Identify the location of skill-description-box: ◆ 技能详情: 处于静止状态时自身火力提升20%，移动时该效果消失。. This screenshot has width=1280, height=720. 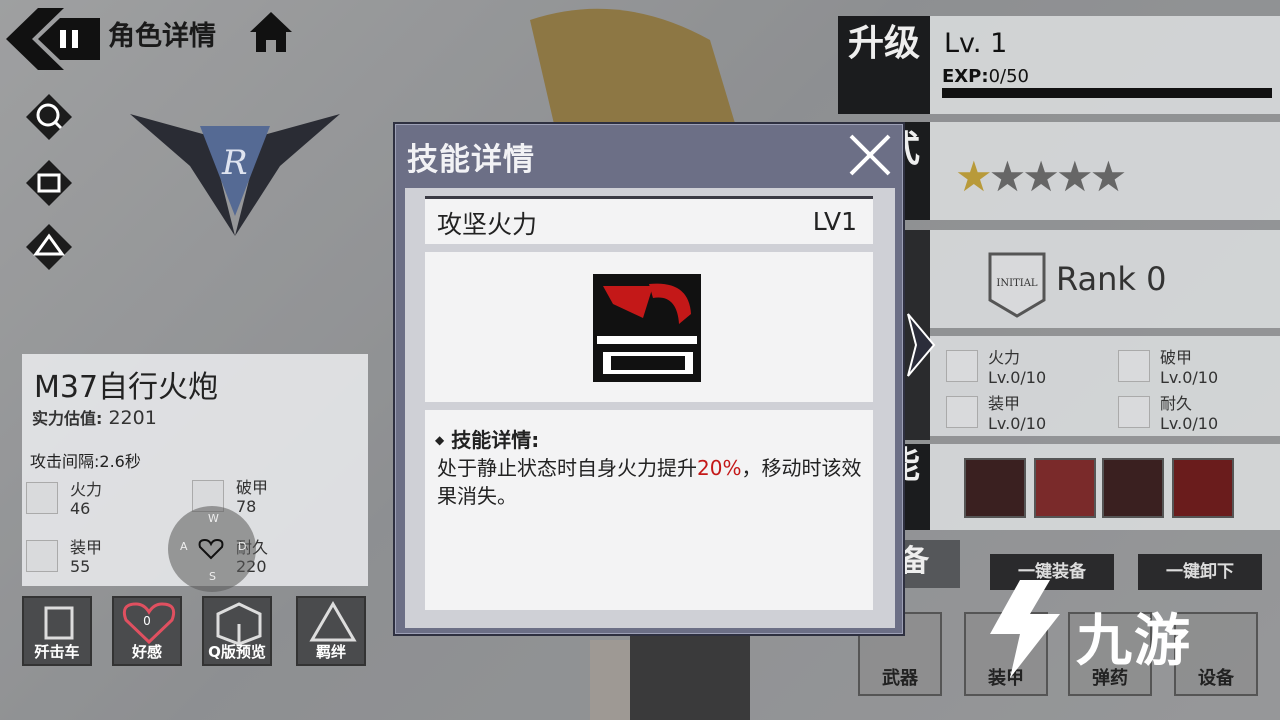
(649, 510).